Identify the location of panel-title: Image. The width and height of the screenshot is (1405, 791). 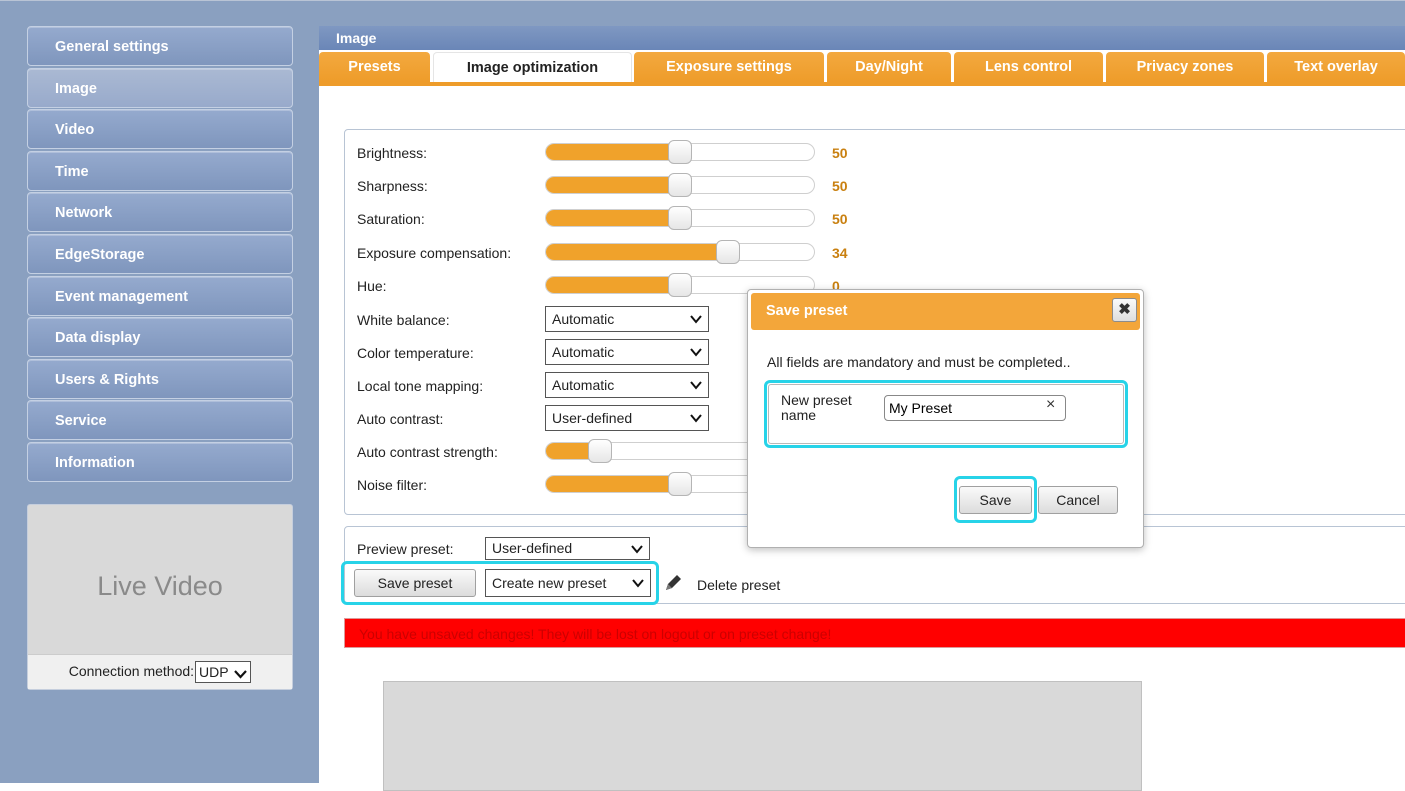
(862, 38).